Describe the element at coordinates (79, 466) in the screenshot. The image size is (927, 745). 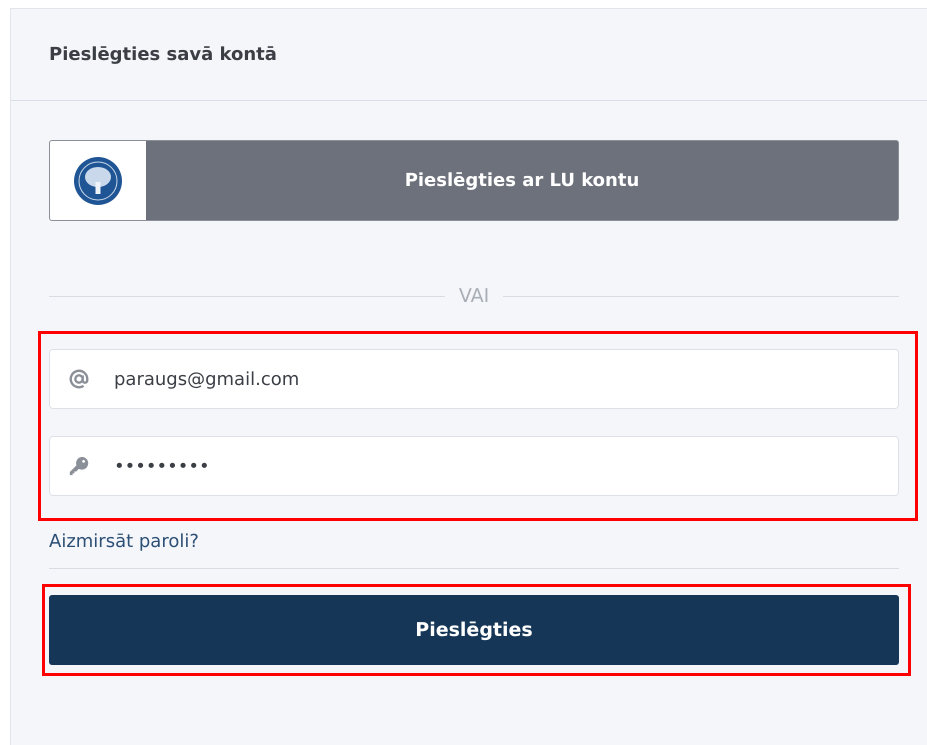
I see `key-icon` at that location.